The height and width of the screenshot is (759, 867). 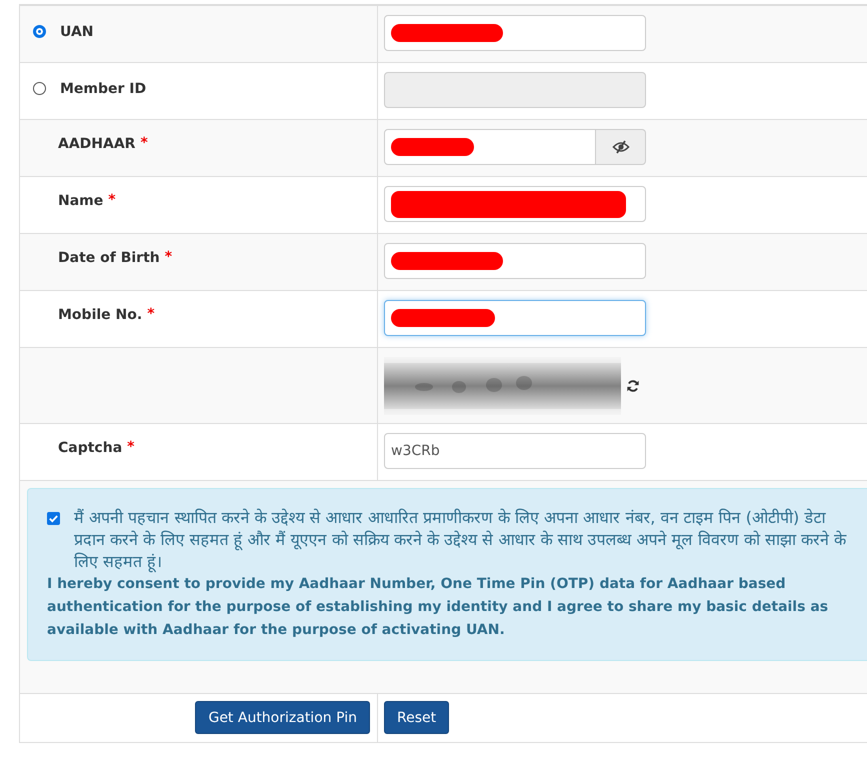 What do you see at coordinates (53, 518) in the screenshot?
I see `consent-checkbox` at bounding box center [53, 518].